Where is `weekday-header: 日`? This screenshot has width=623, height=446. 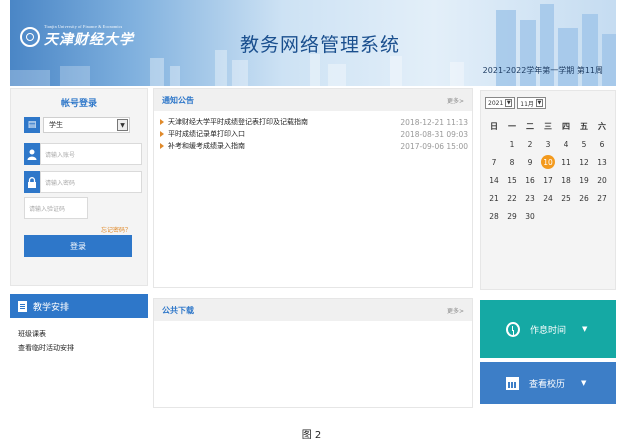
weekday-header: 日 is located at coordinates (494, 126).